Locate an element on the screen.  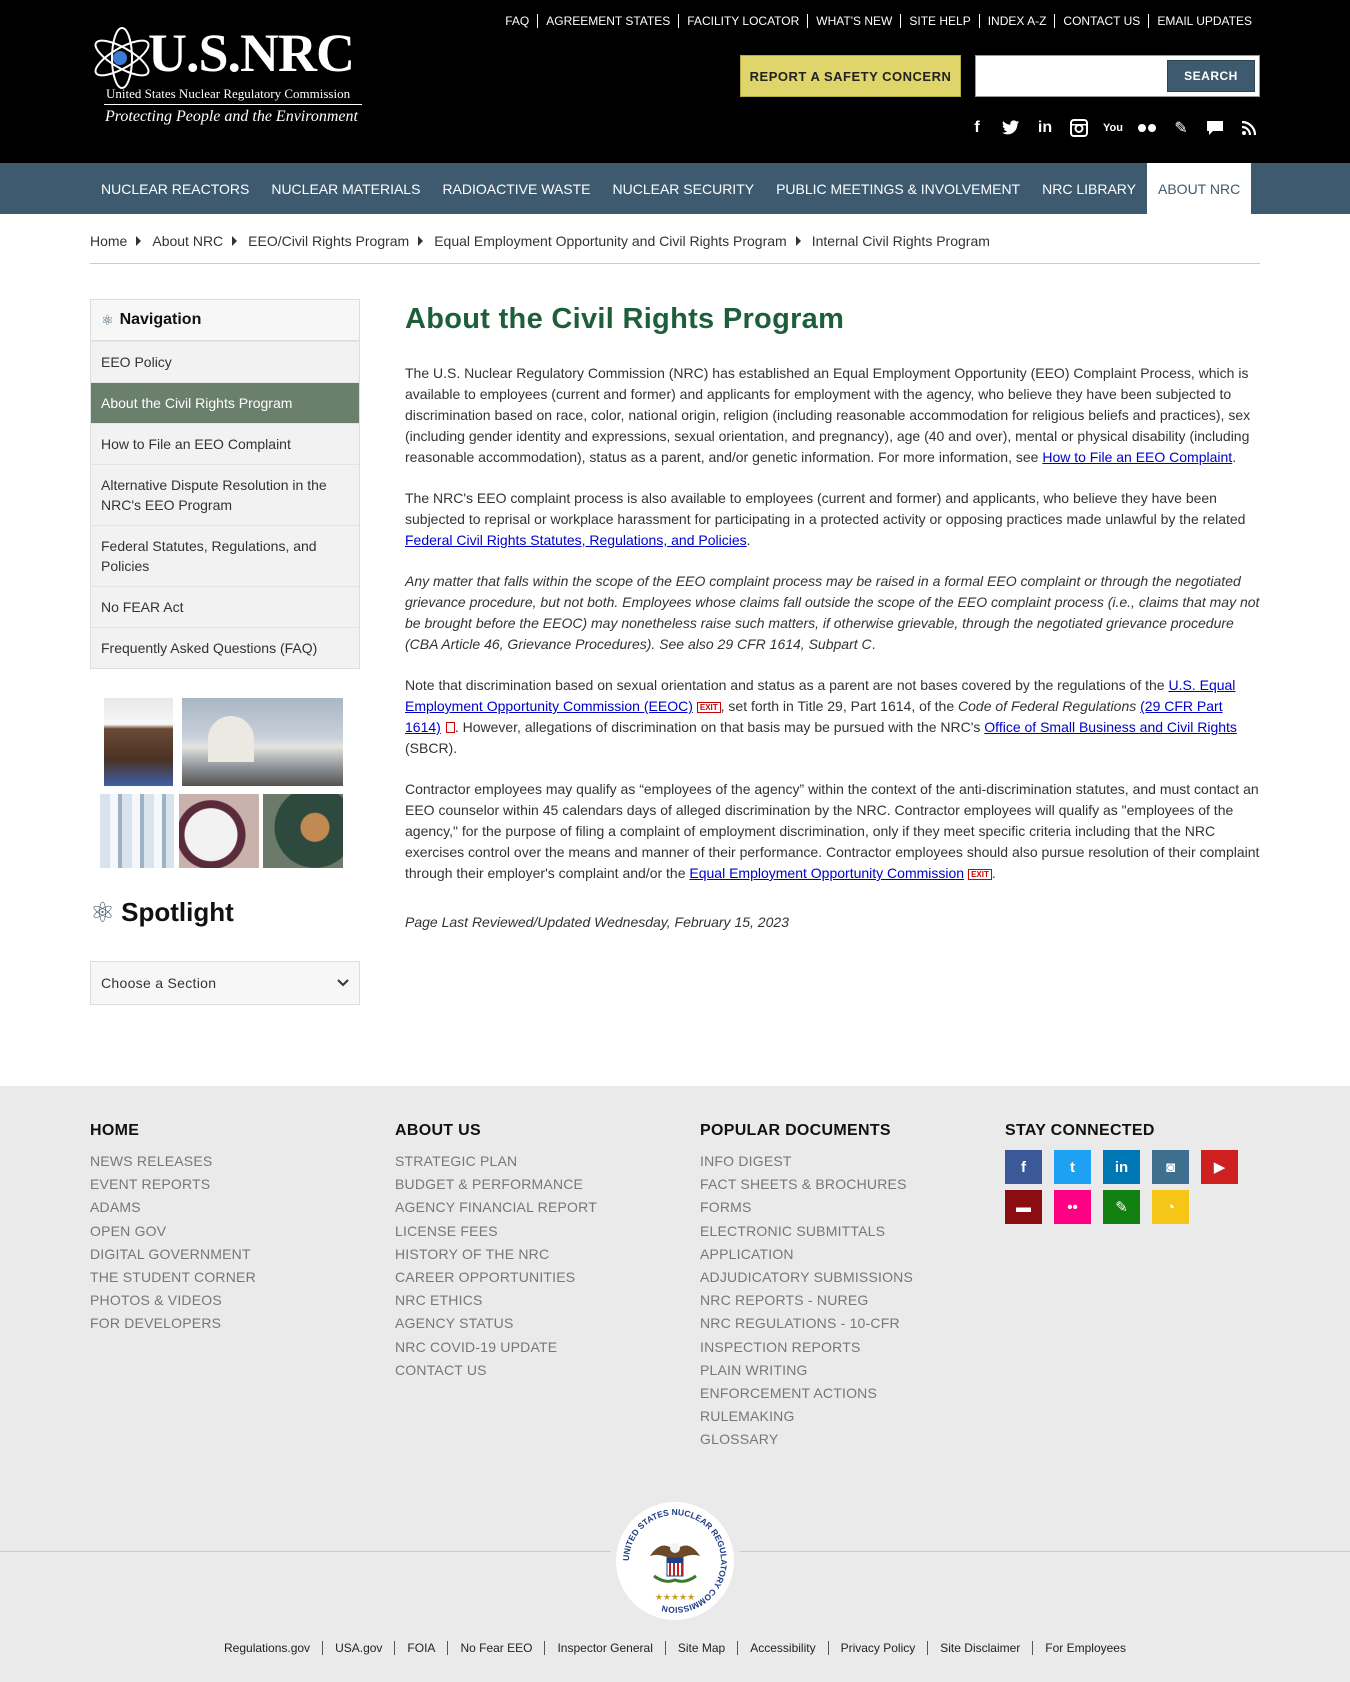
instagram-icon: ◙ is located at coordinates (1170, 1167).